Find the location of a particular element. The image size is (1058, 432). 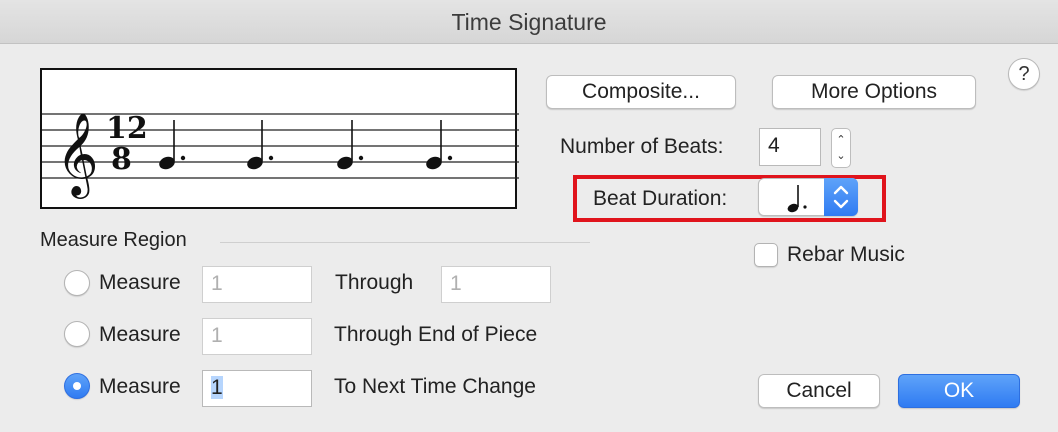

measure-region-divider is located at coordinates (405, 242).